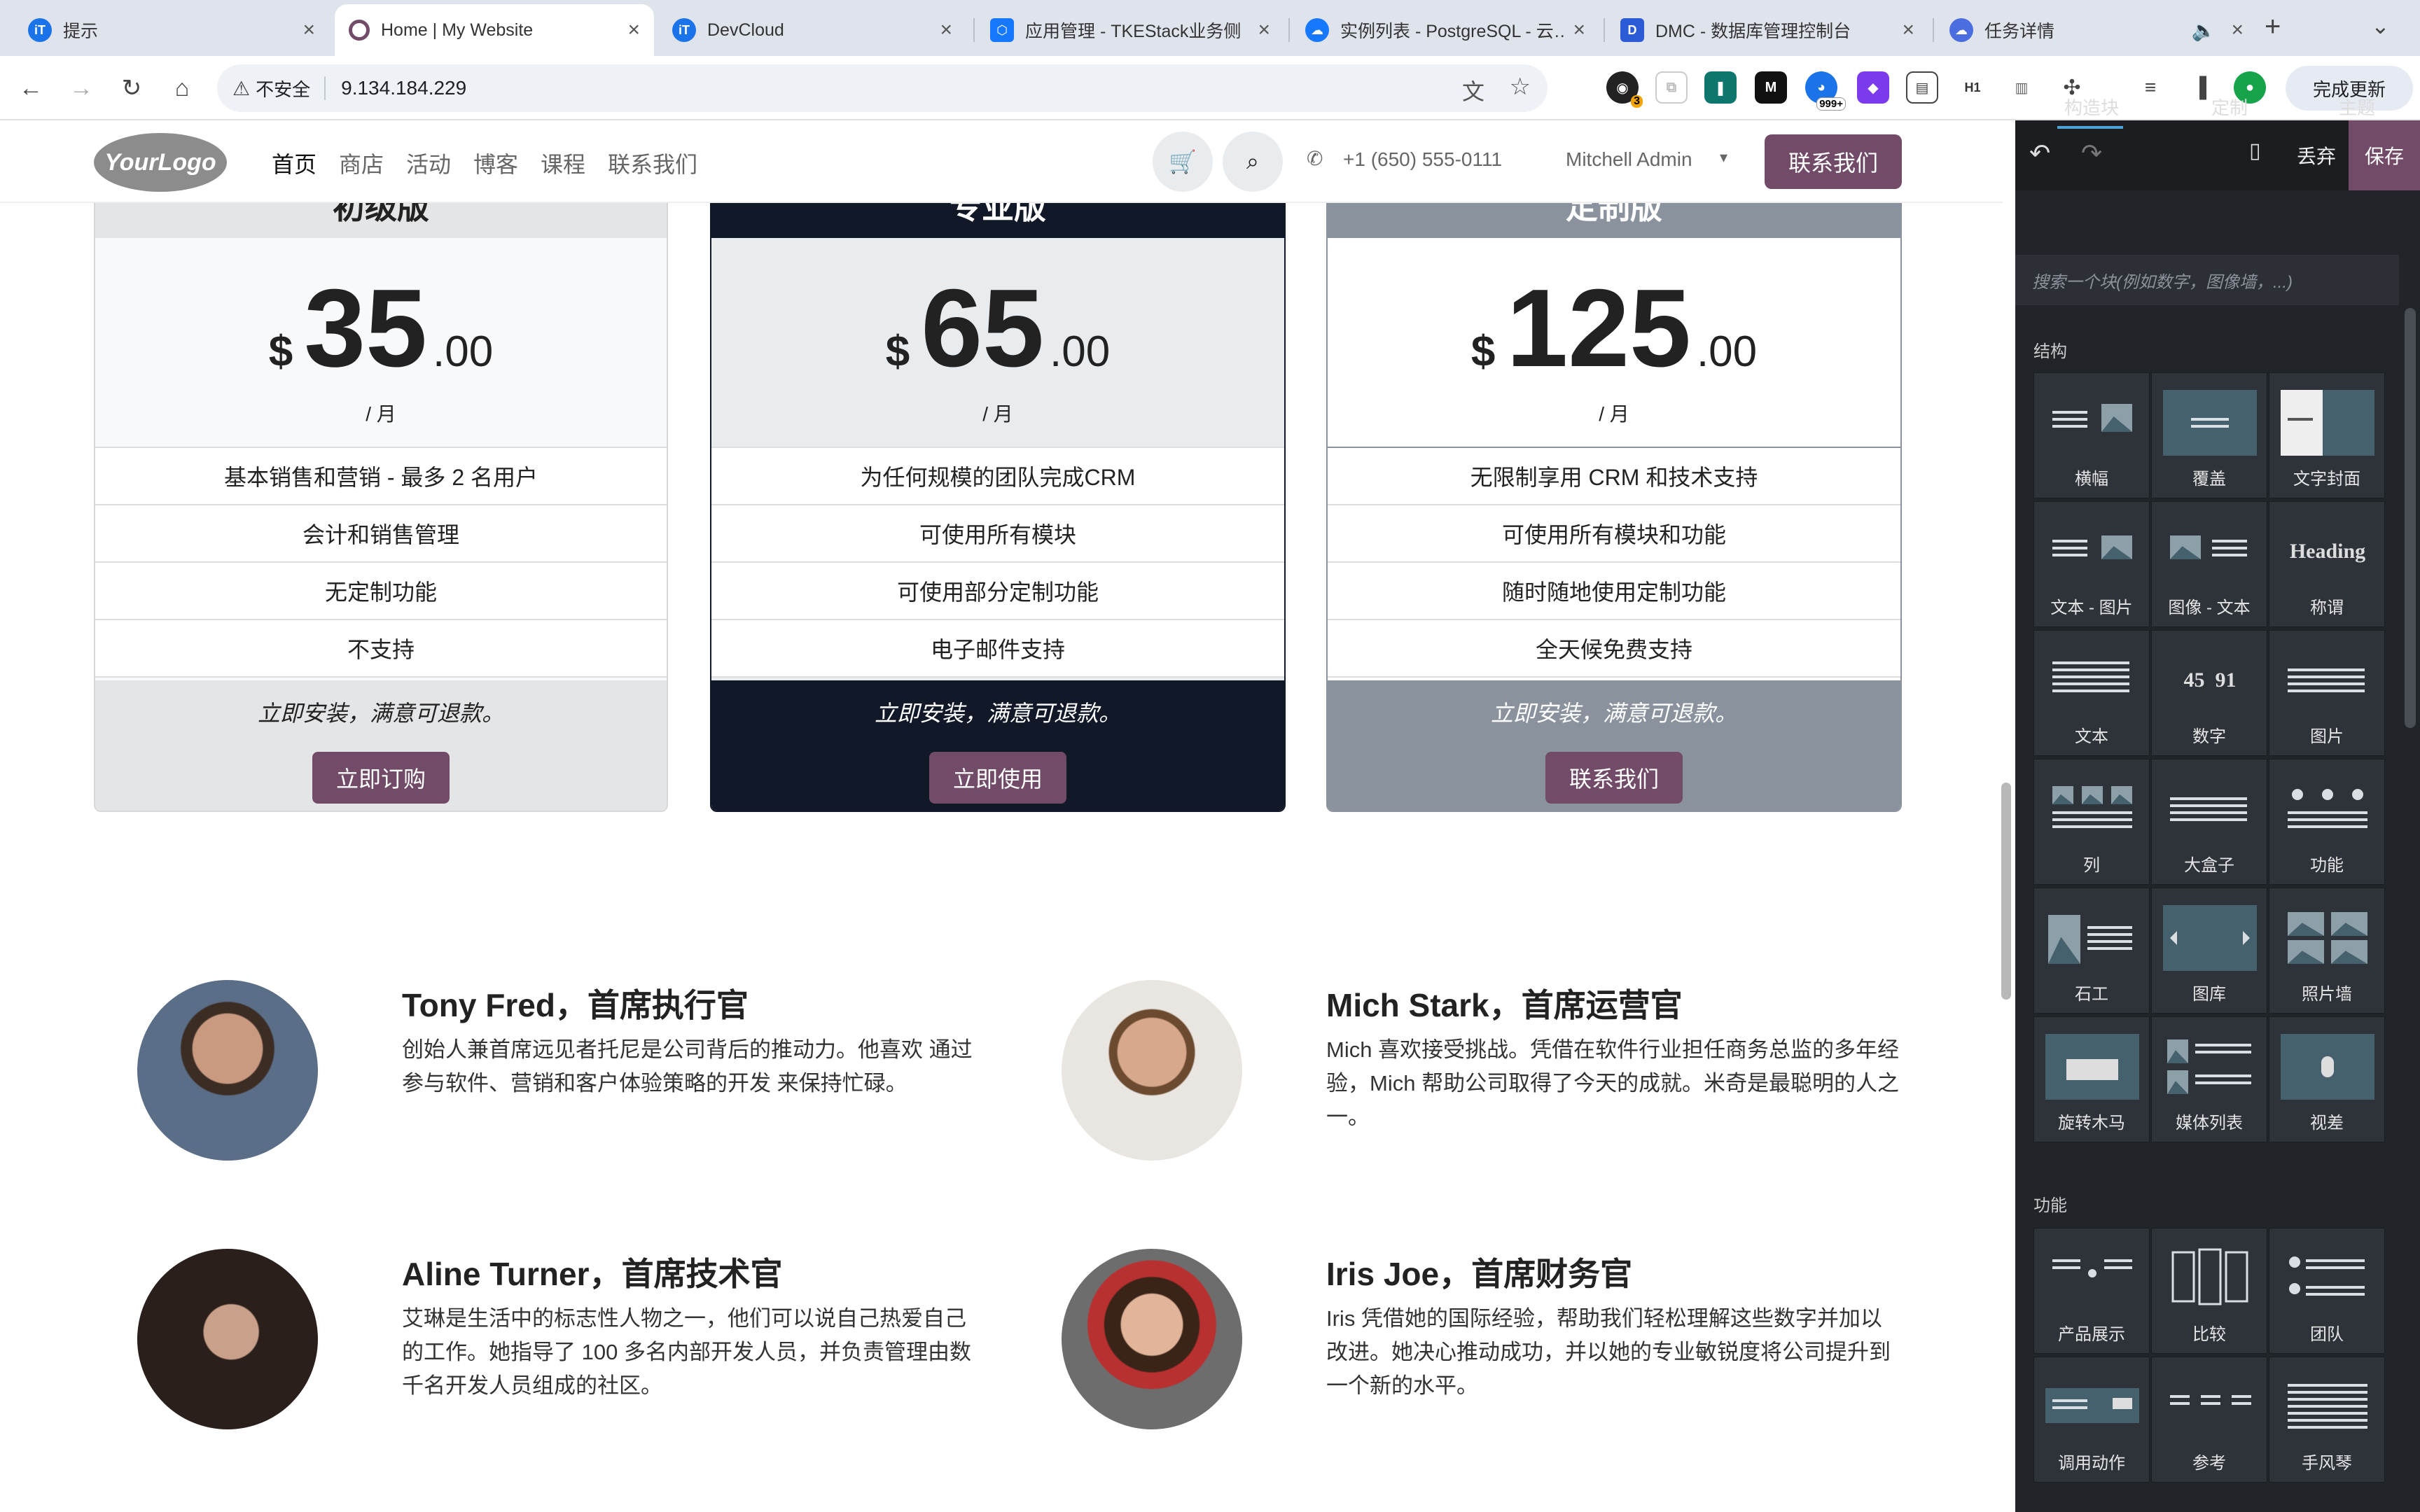 This screenshot has width=2420, height=1512. What do you see at coordinates (429, 163) in the screenshot?
I see `nav-events: 活动` at bounding box center [429, 163].